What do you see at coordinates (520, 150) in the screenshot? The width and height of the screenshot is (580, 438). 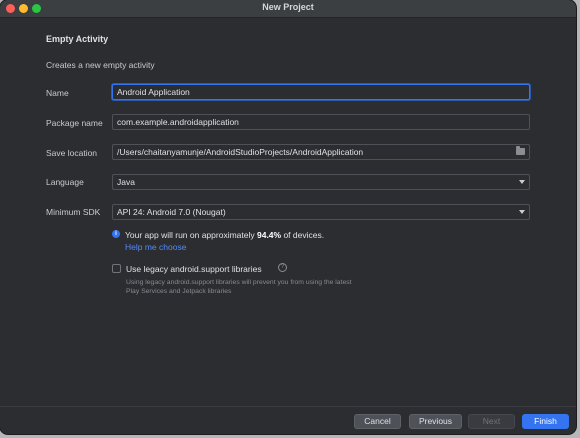 I see `folder-icon` at bounding box center [520, 150].